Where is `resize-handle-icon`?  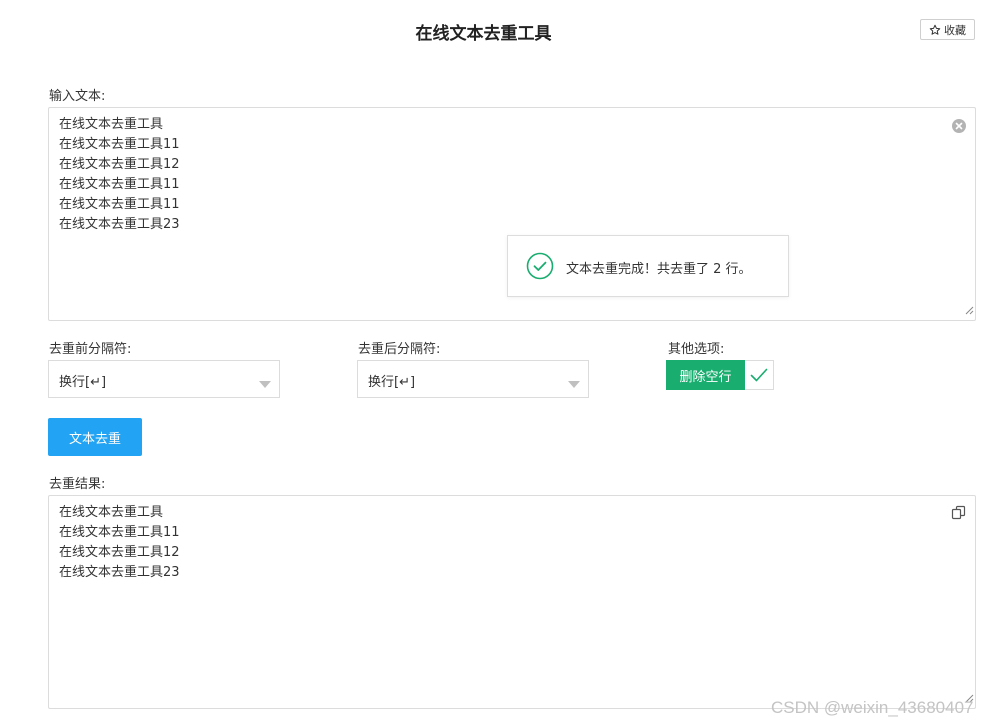
resize-handle-icon is located at coordinates (969, 311).